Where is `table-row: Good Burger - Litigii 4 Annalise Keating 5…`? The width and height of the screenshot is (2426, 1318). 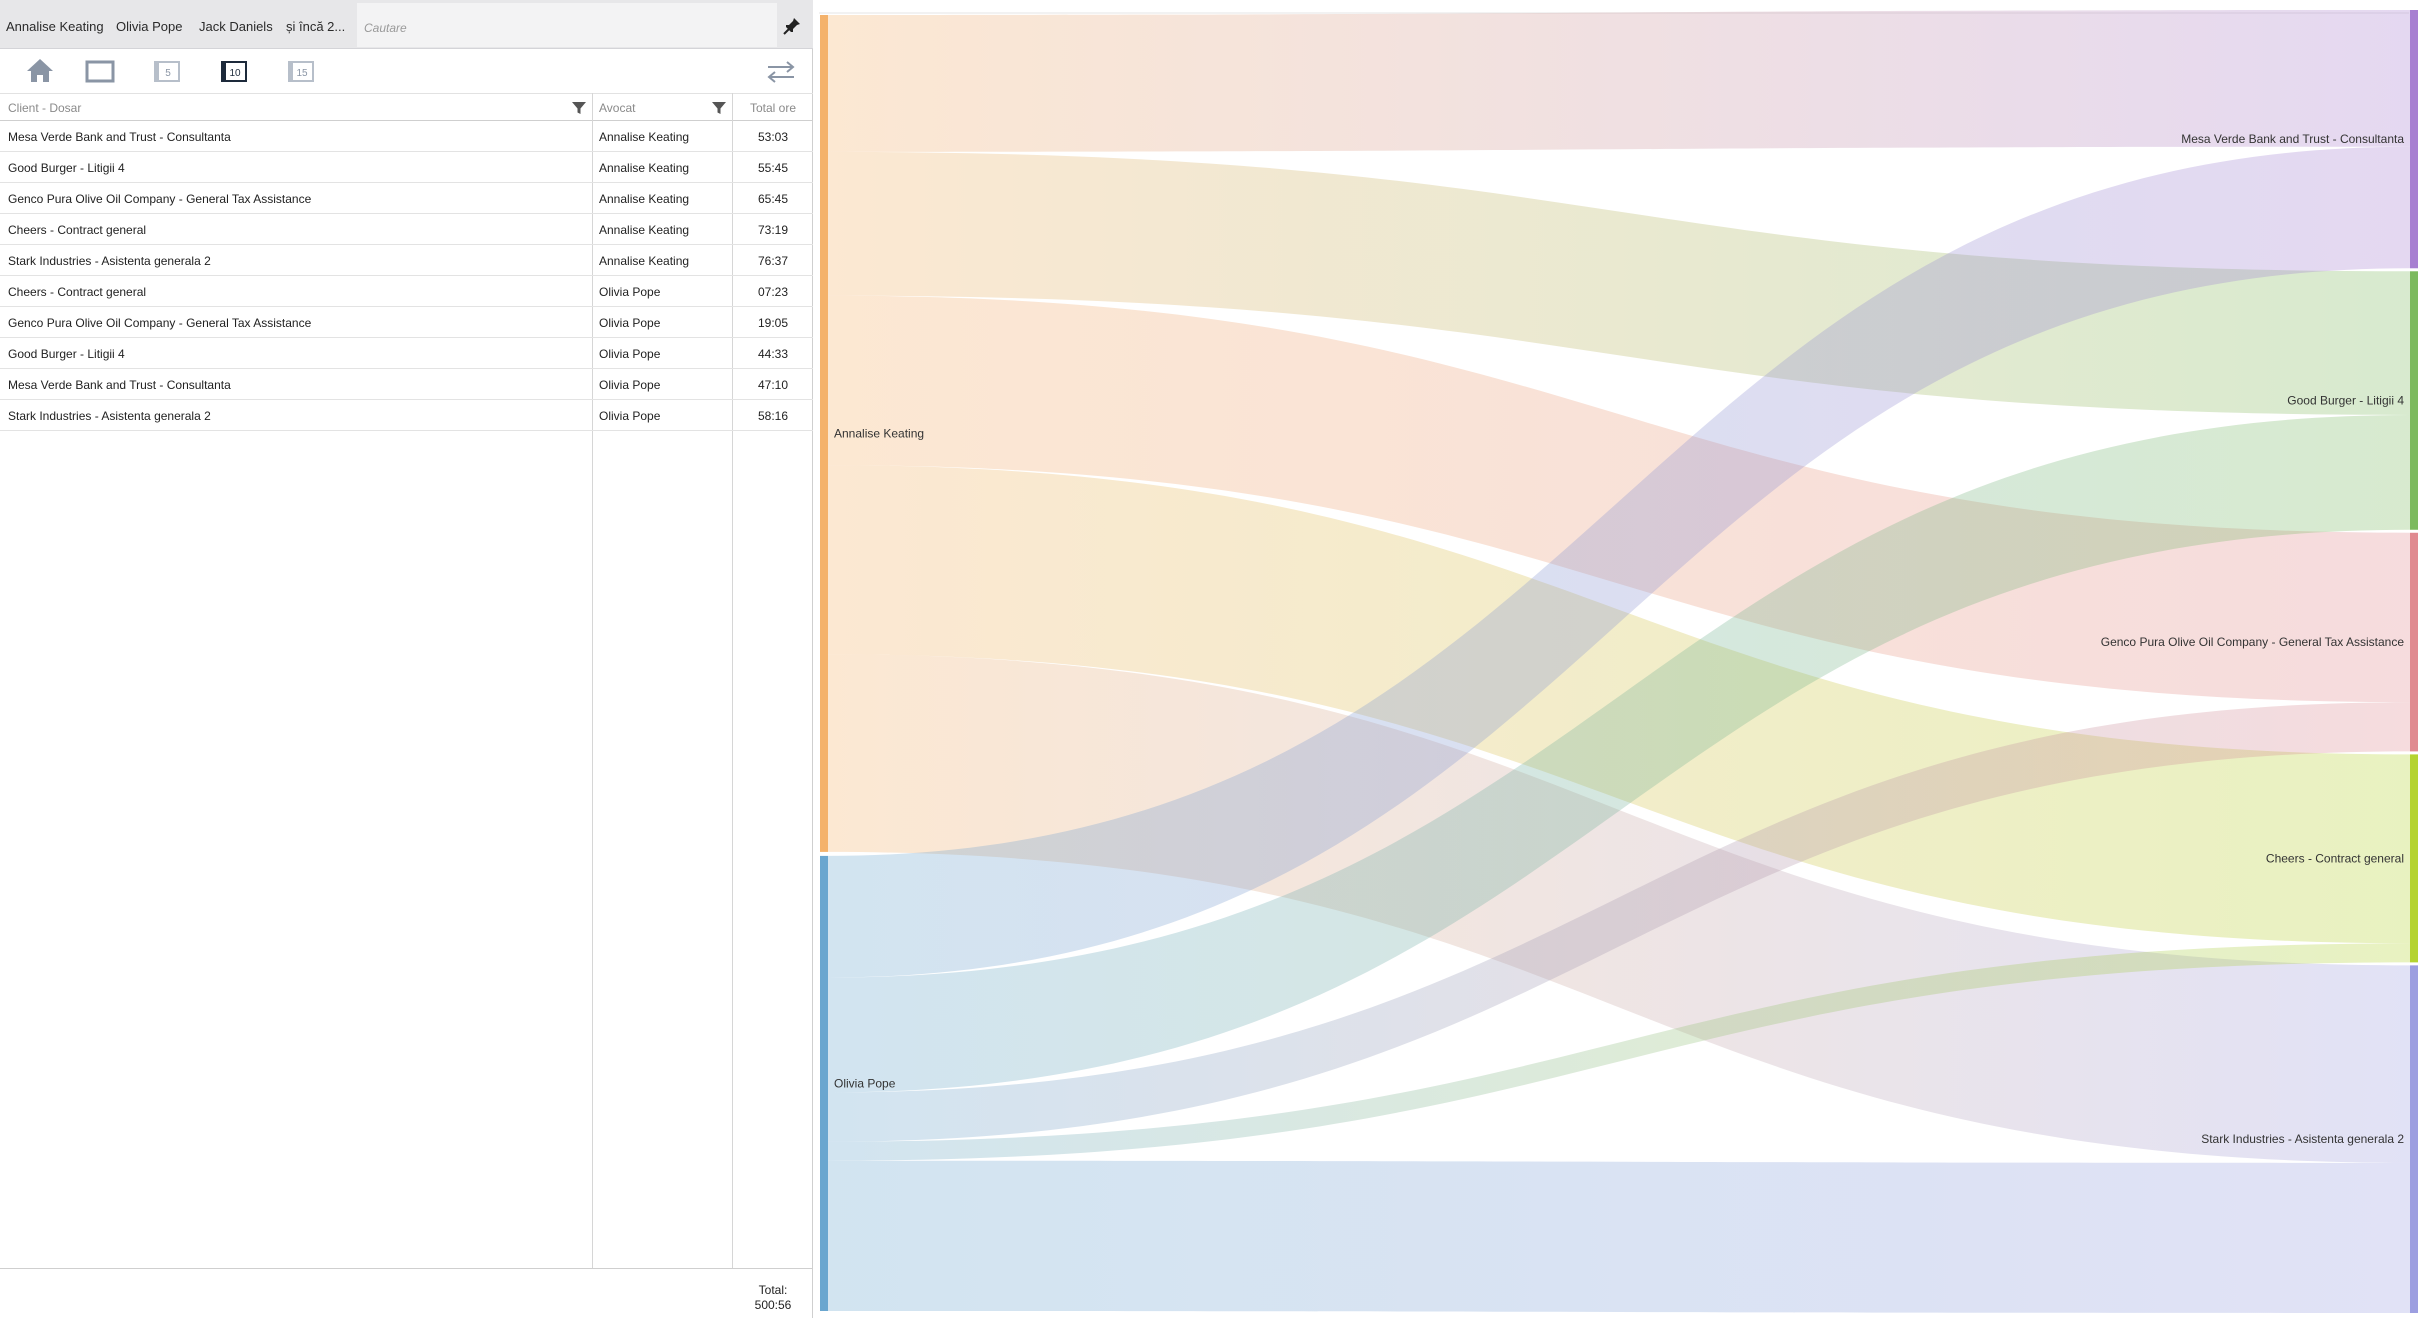
table-row: Good Burger - Litigii 4 Annalise Keating 5… is located at coordinates (406, 167).